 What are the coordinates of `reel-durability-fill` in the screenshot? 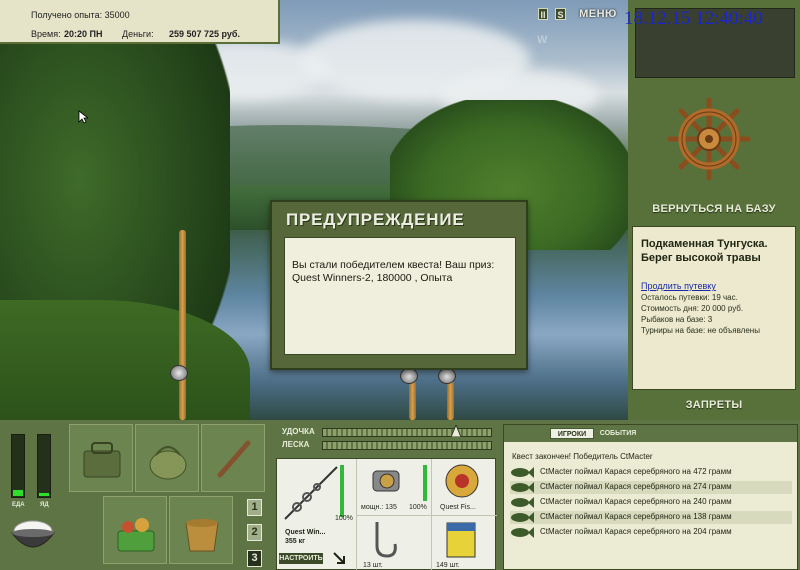 It's located at (425, 483).